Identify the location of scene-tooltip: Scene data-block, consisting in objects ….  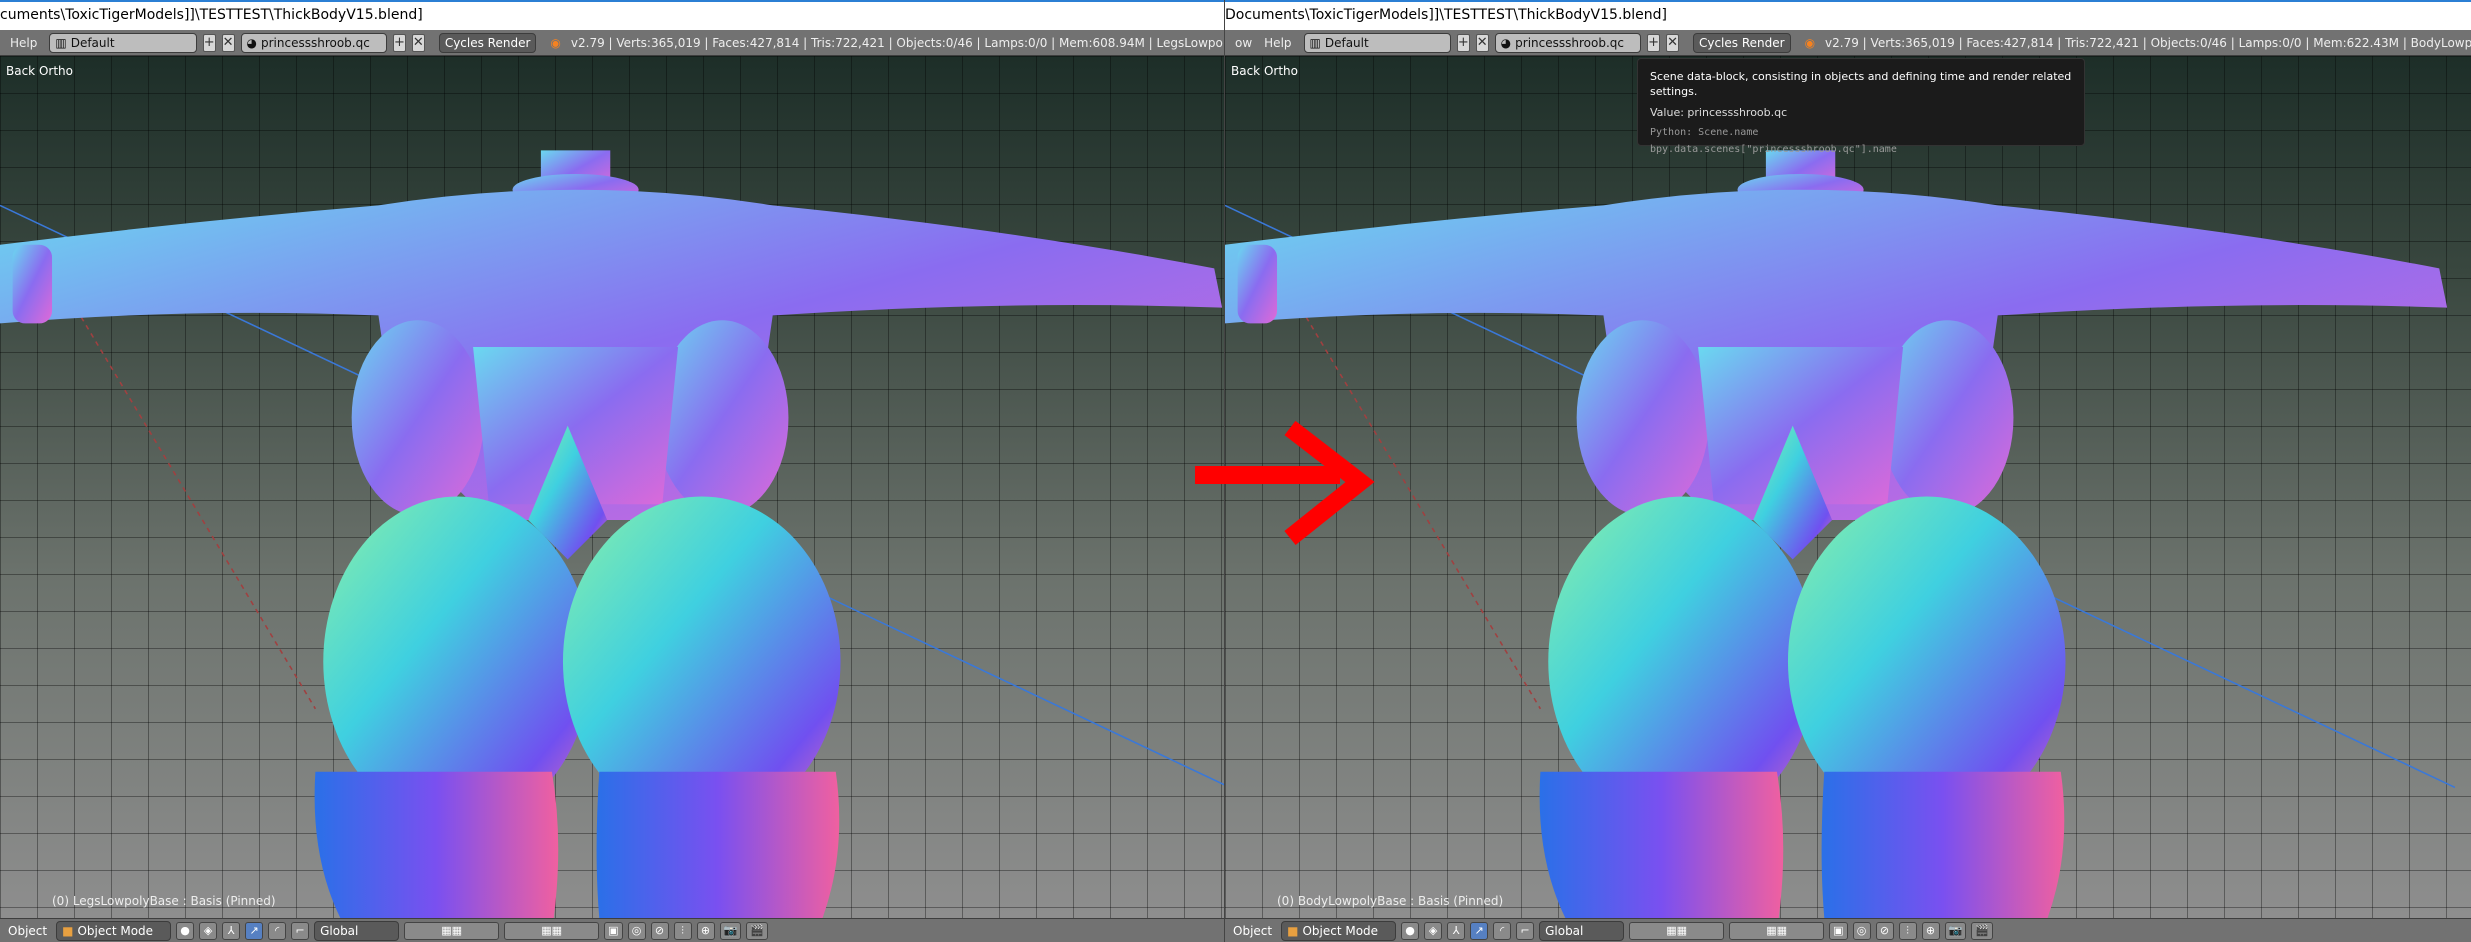
(1861, 106).